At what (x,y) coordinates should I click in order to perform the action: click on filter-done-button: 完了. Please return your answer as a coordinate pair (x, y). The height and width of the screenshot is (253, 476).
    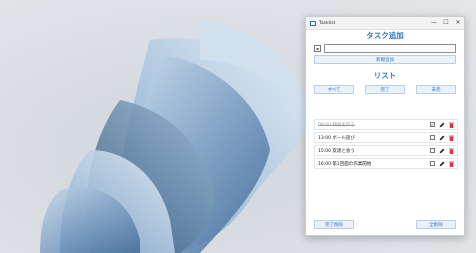
    Looking at the image, I should click on (385, 89).